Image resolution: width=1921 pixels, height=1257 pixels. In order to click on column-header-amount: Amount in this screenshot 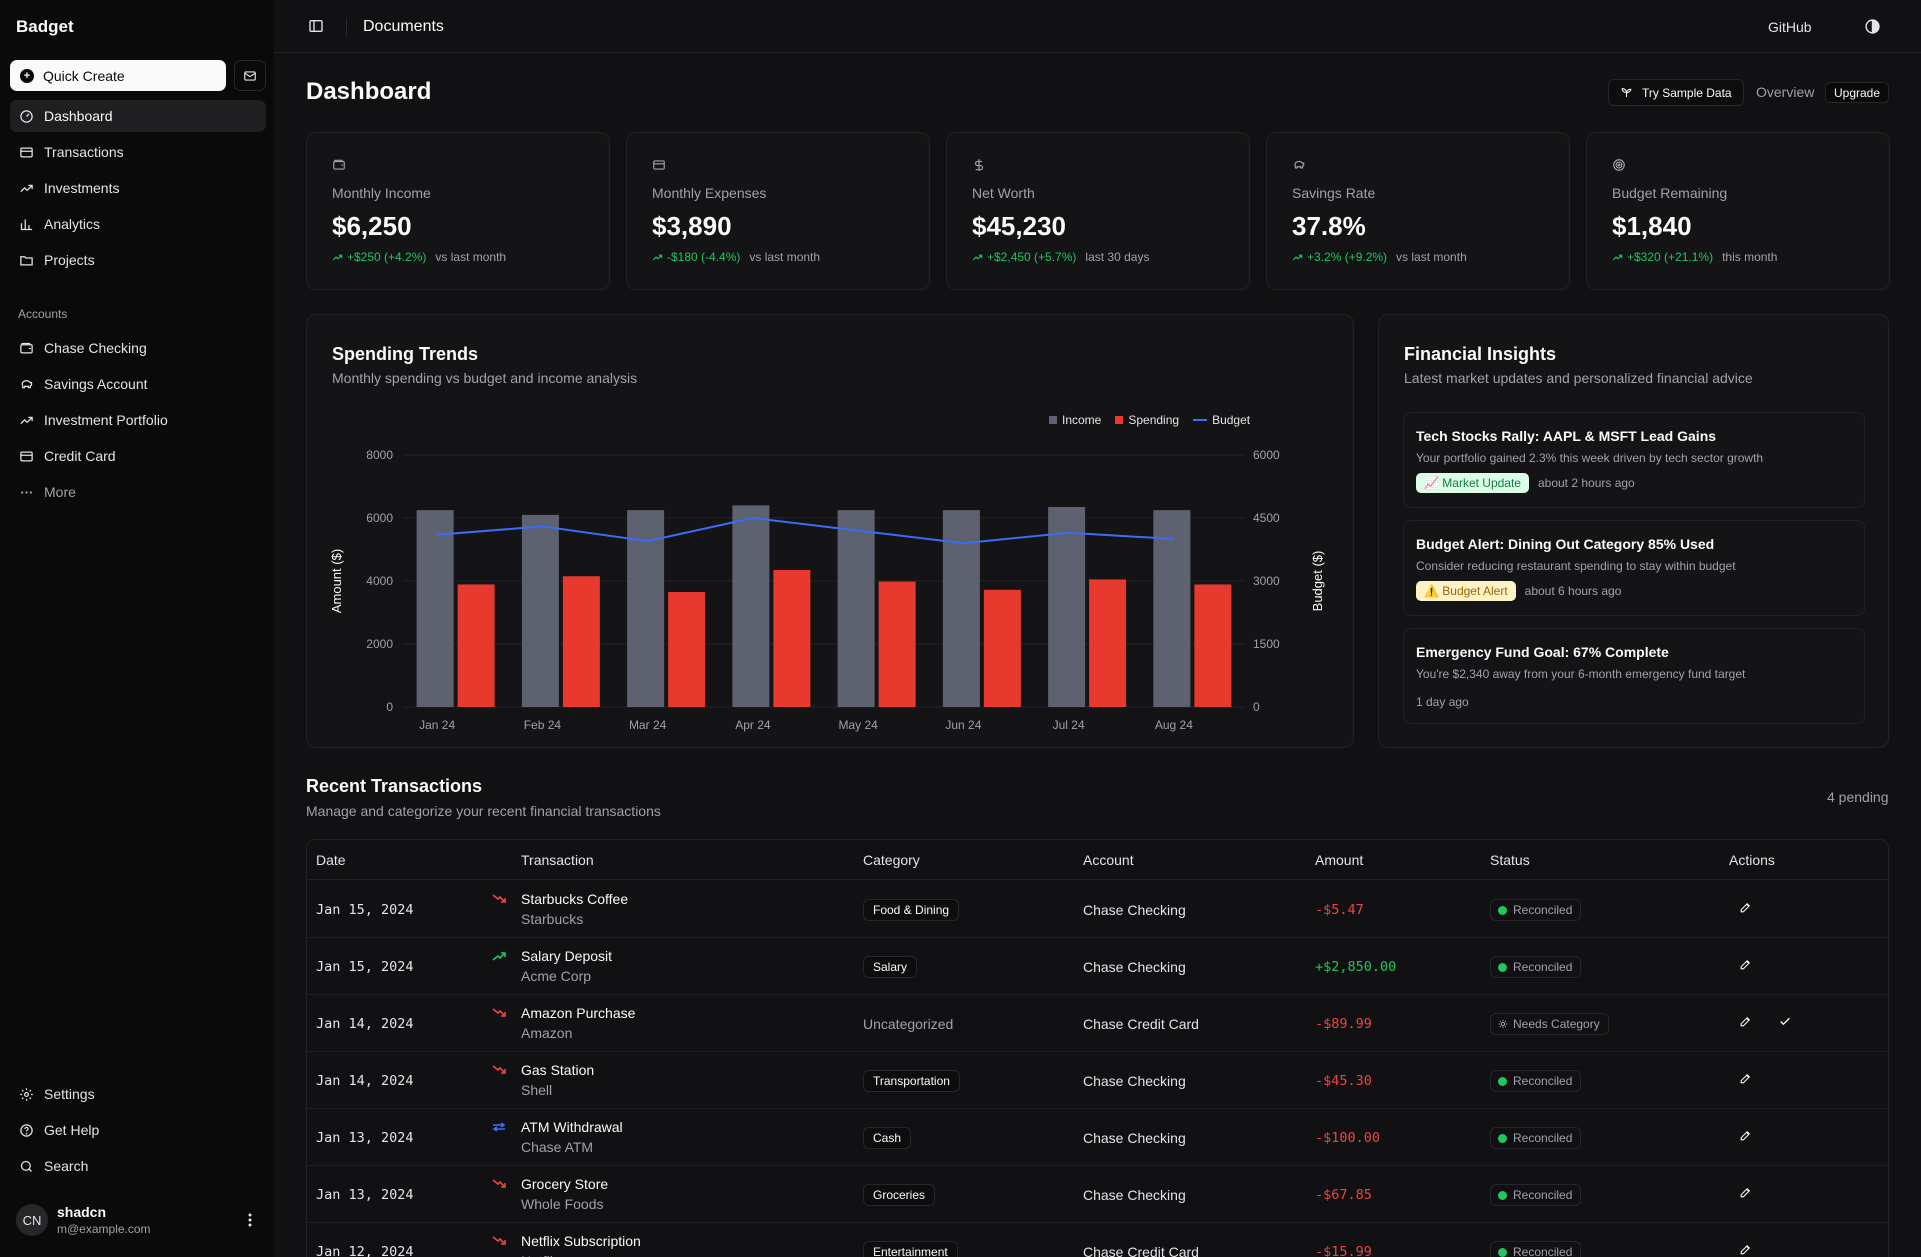, I will do `click(1339, 860)`.